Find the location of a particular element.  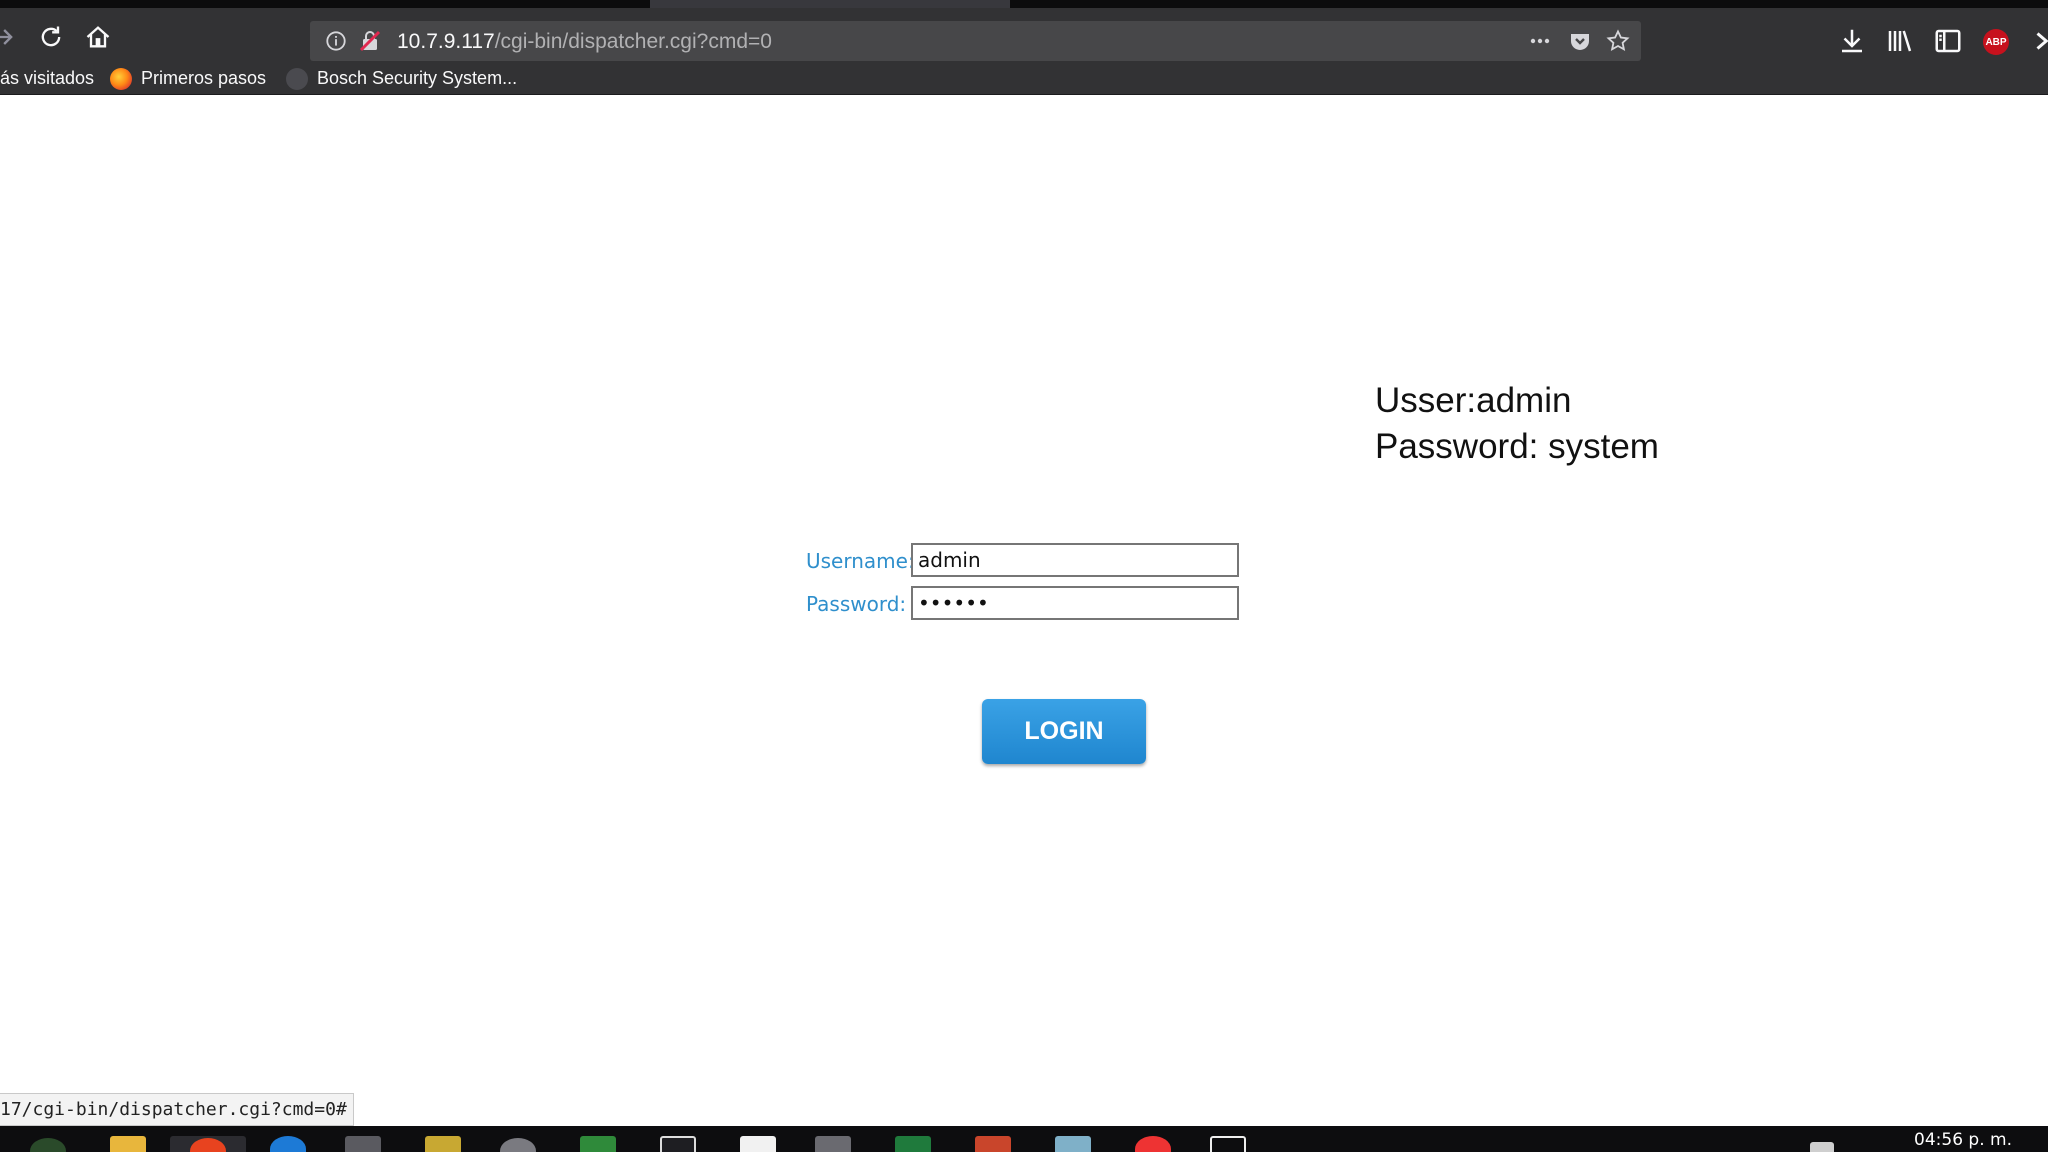

app-icon is located at coordinates (1073, 1144).